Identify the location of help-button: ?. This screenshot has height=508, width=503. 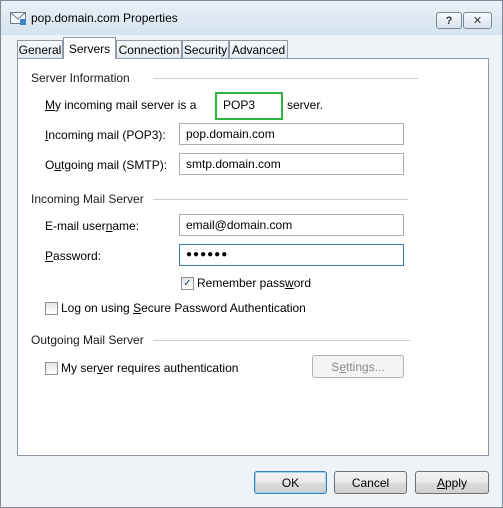
(449, 20).